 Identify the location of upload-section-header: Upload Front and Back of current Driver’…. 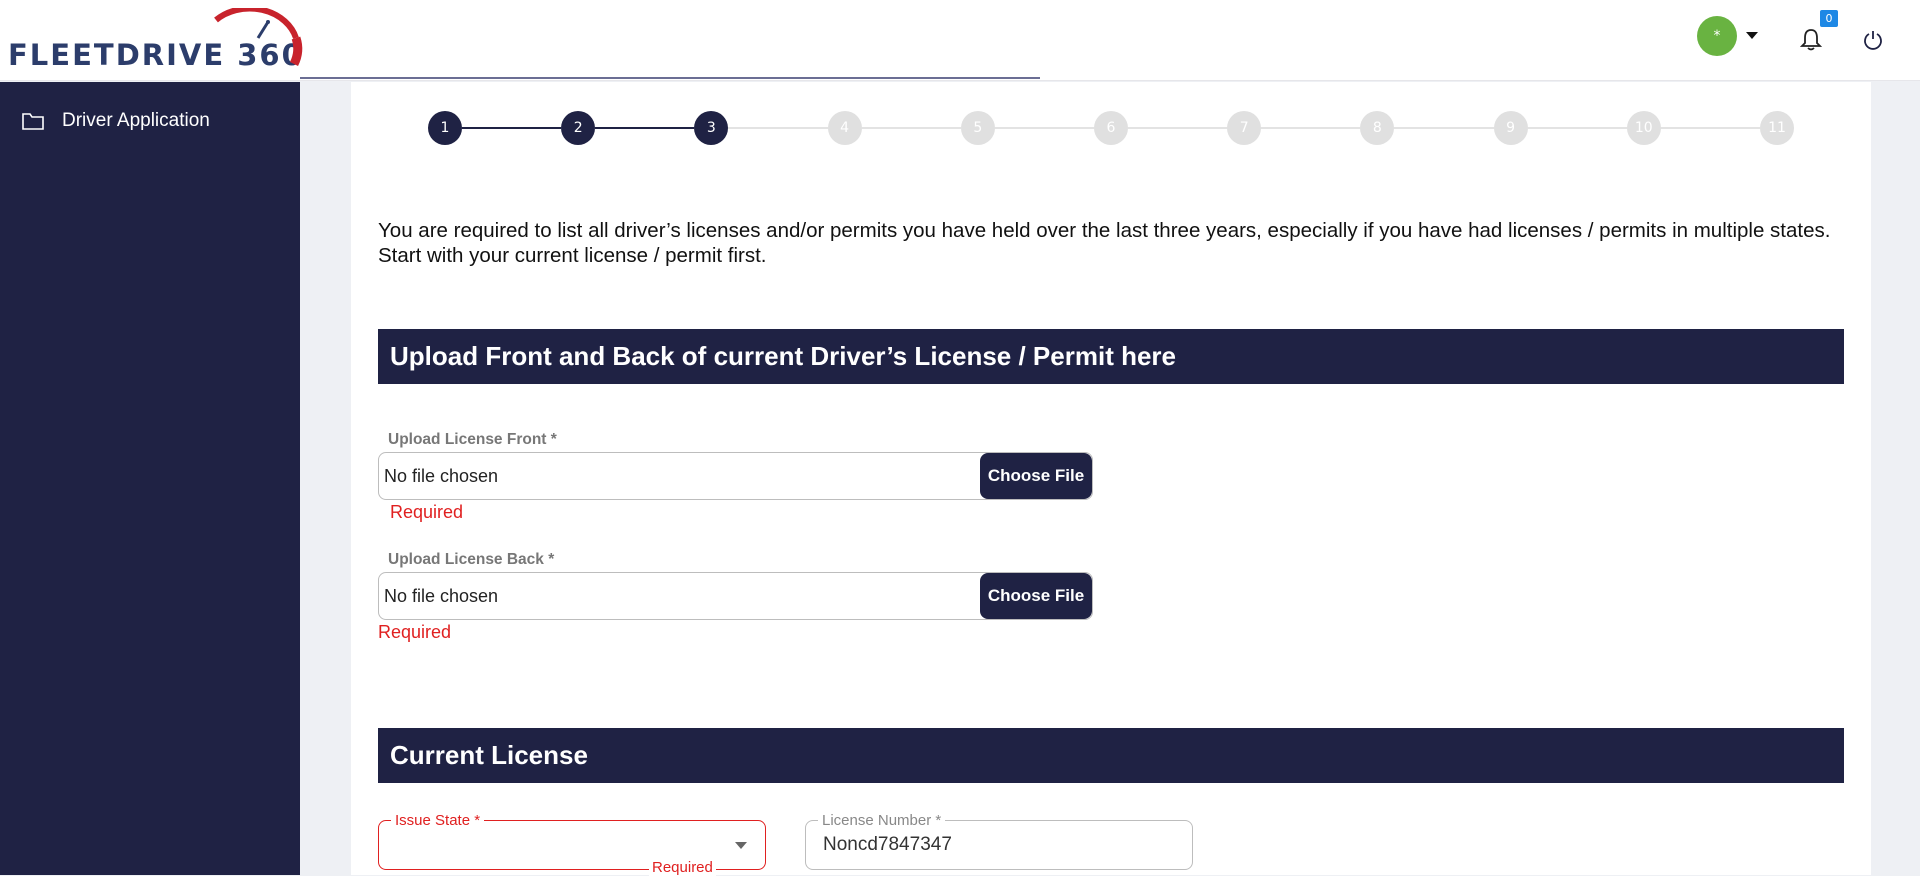
(1111, 356).